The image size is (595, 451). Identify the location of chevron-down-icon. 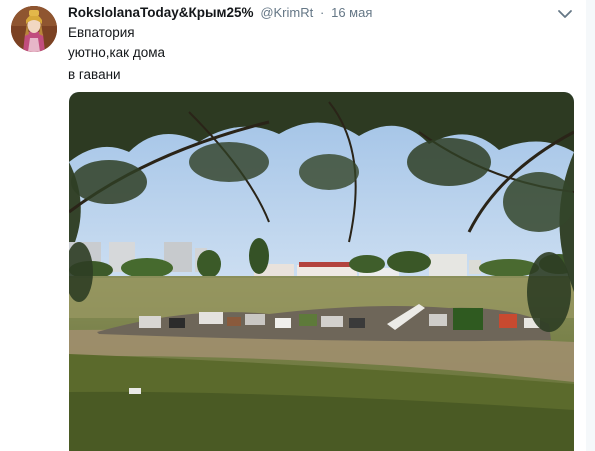
(565, 13).